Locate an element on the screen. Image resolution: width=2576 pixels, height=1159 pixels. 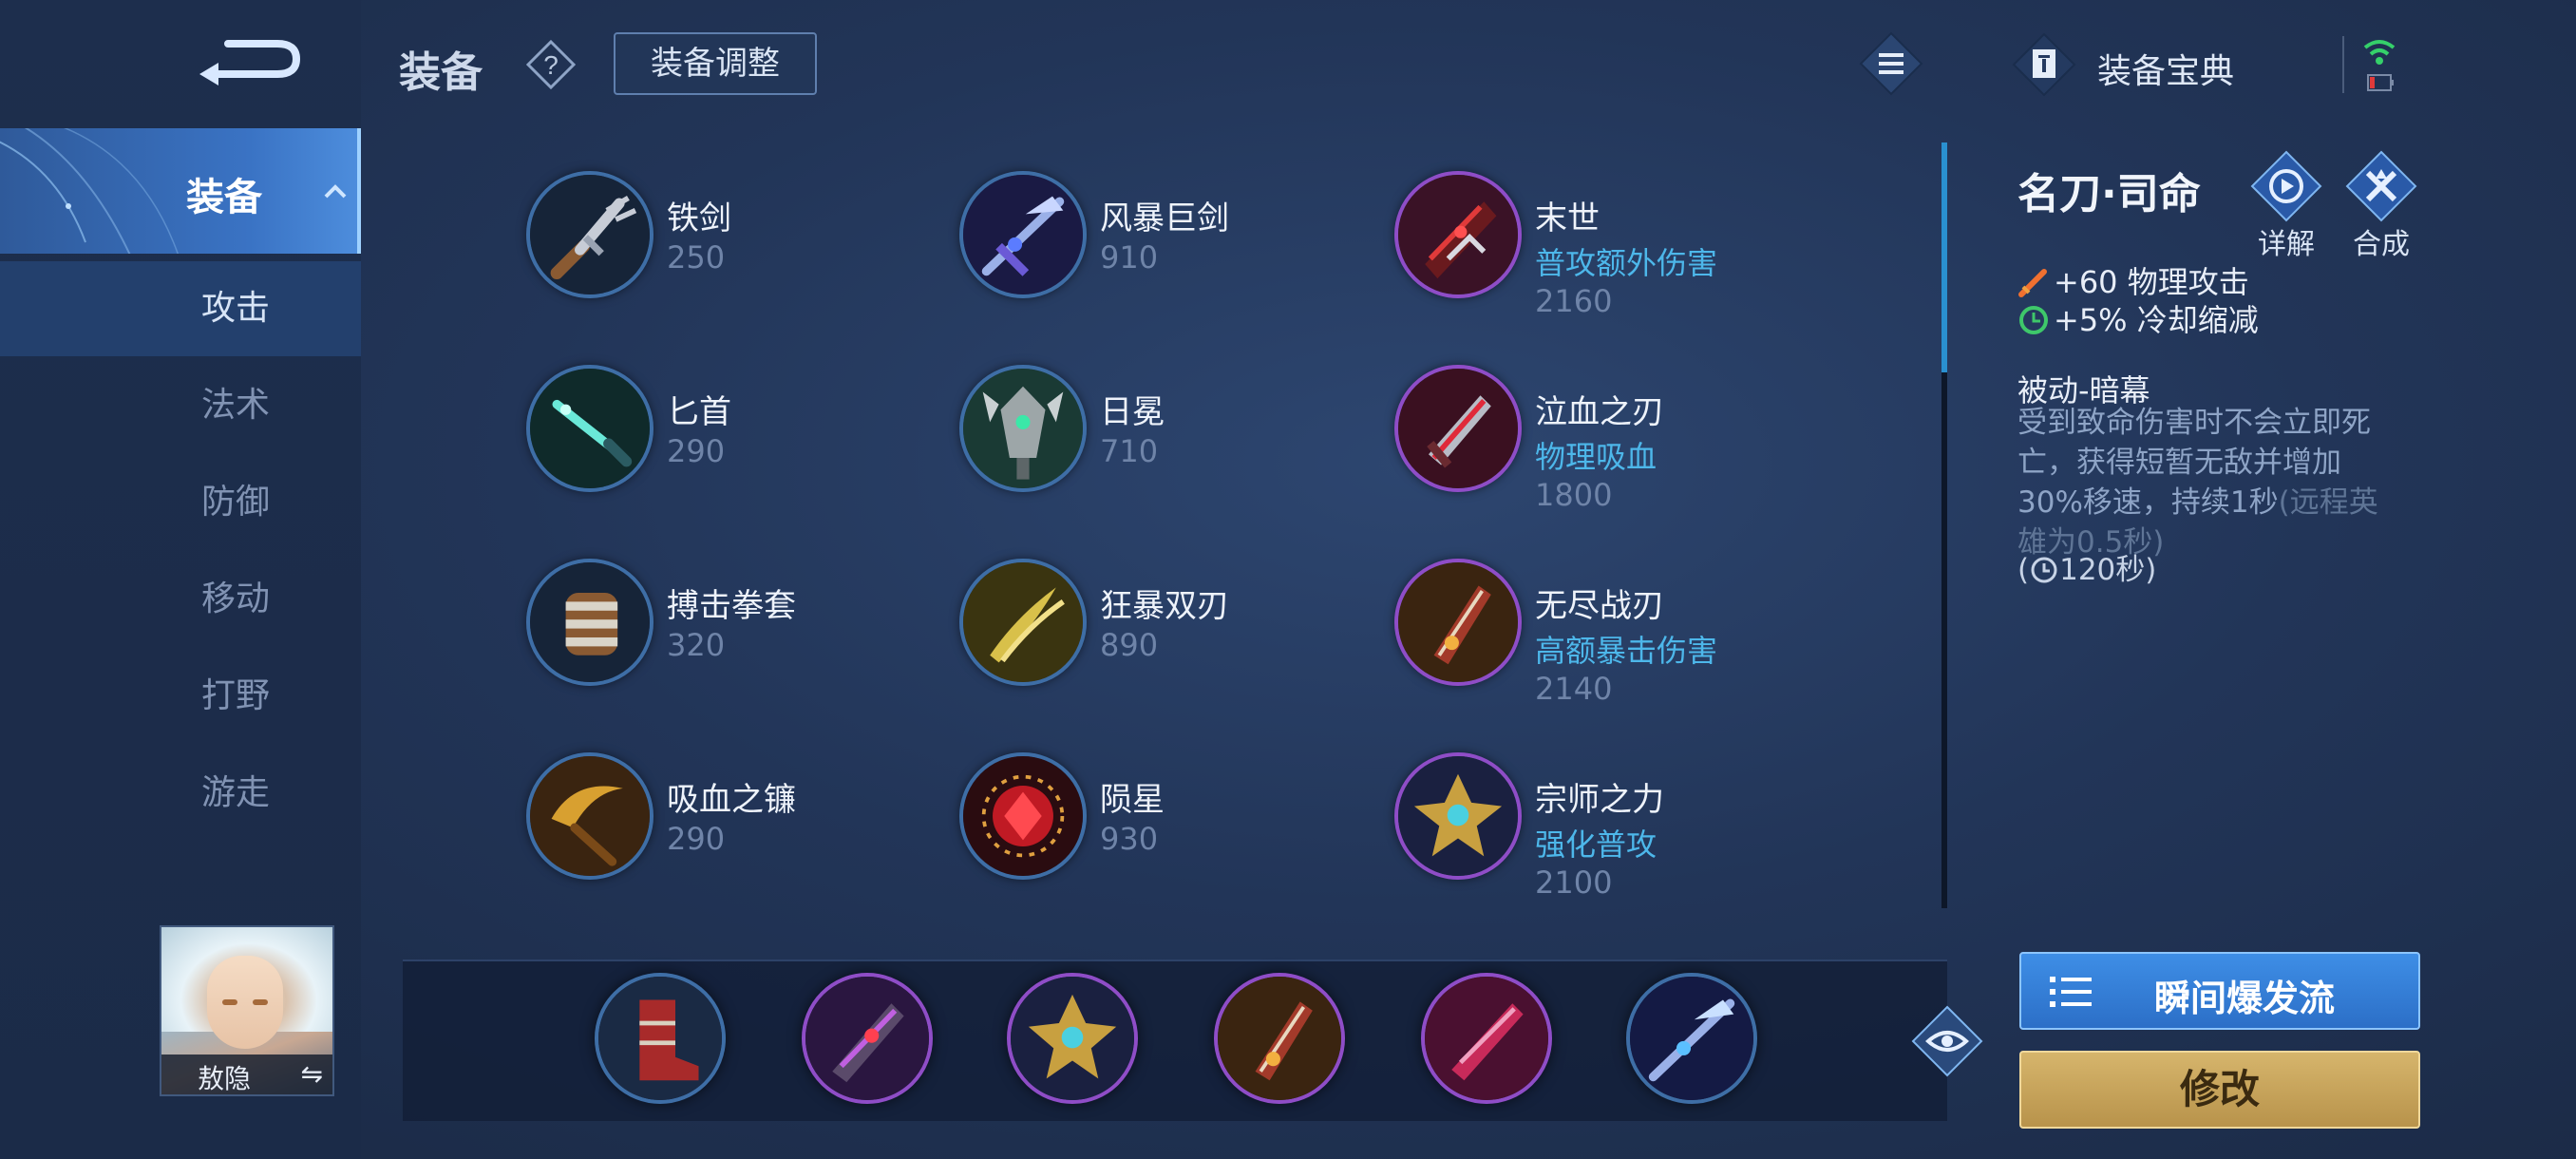
item-name: 风暴巨剑 is located at coordinates (1164, 219).